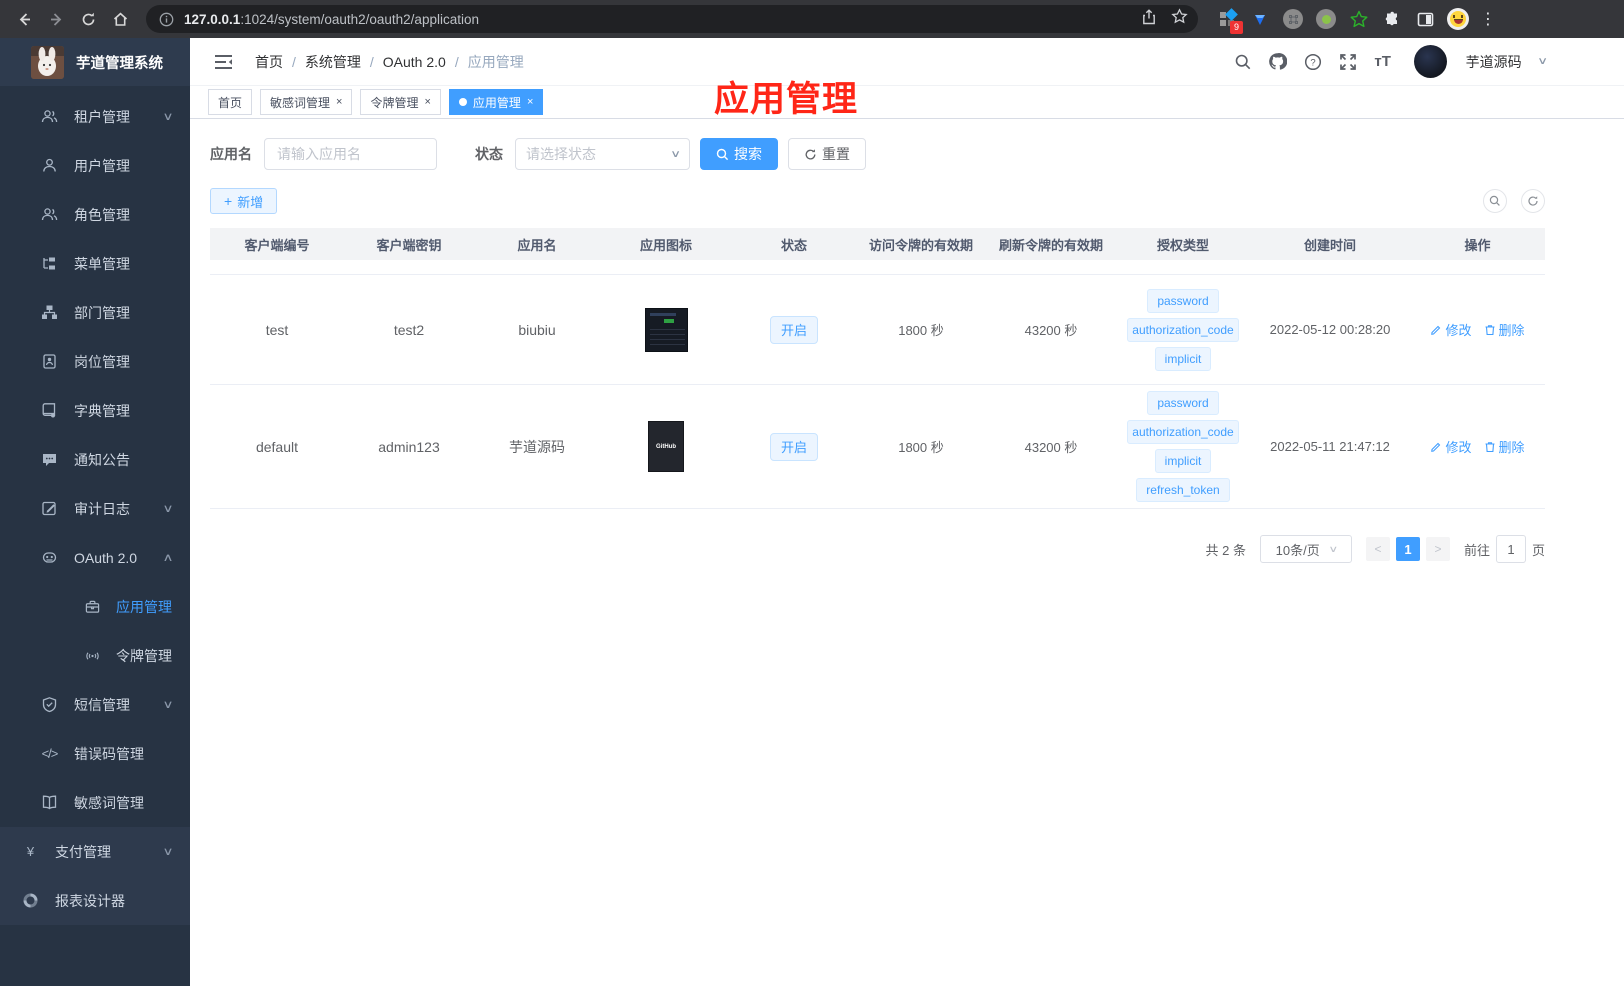 Image resolution: width=1624 pixels, height=986 pixels. Describe the element at coordinates (88, 19) in the screenshot. I see `reload-icon` at that location.